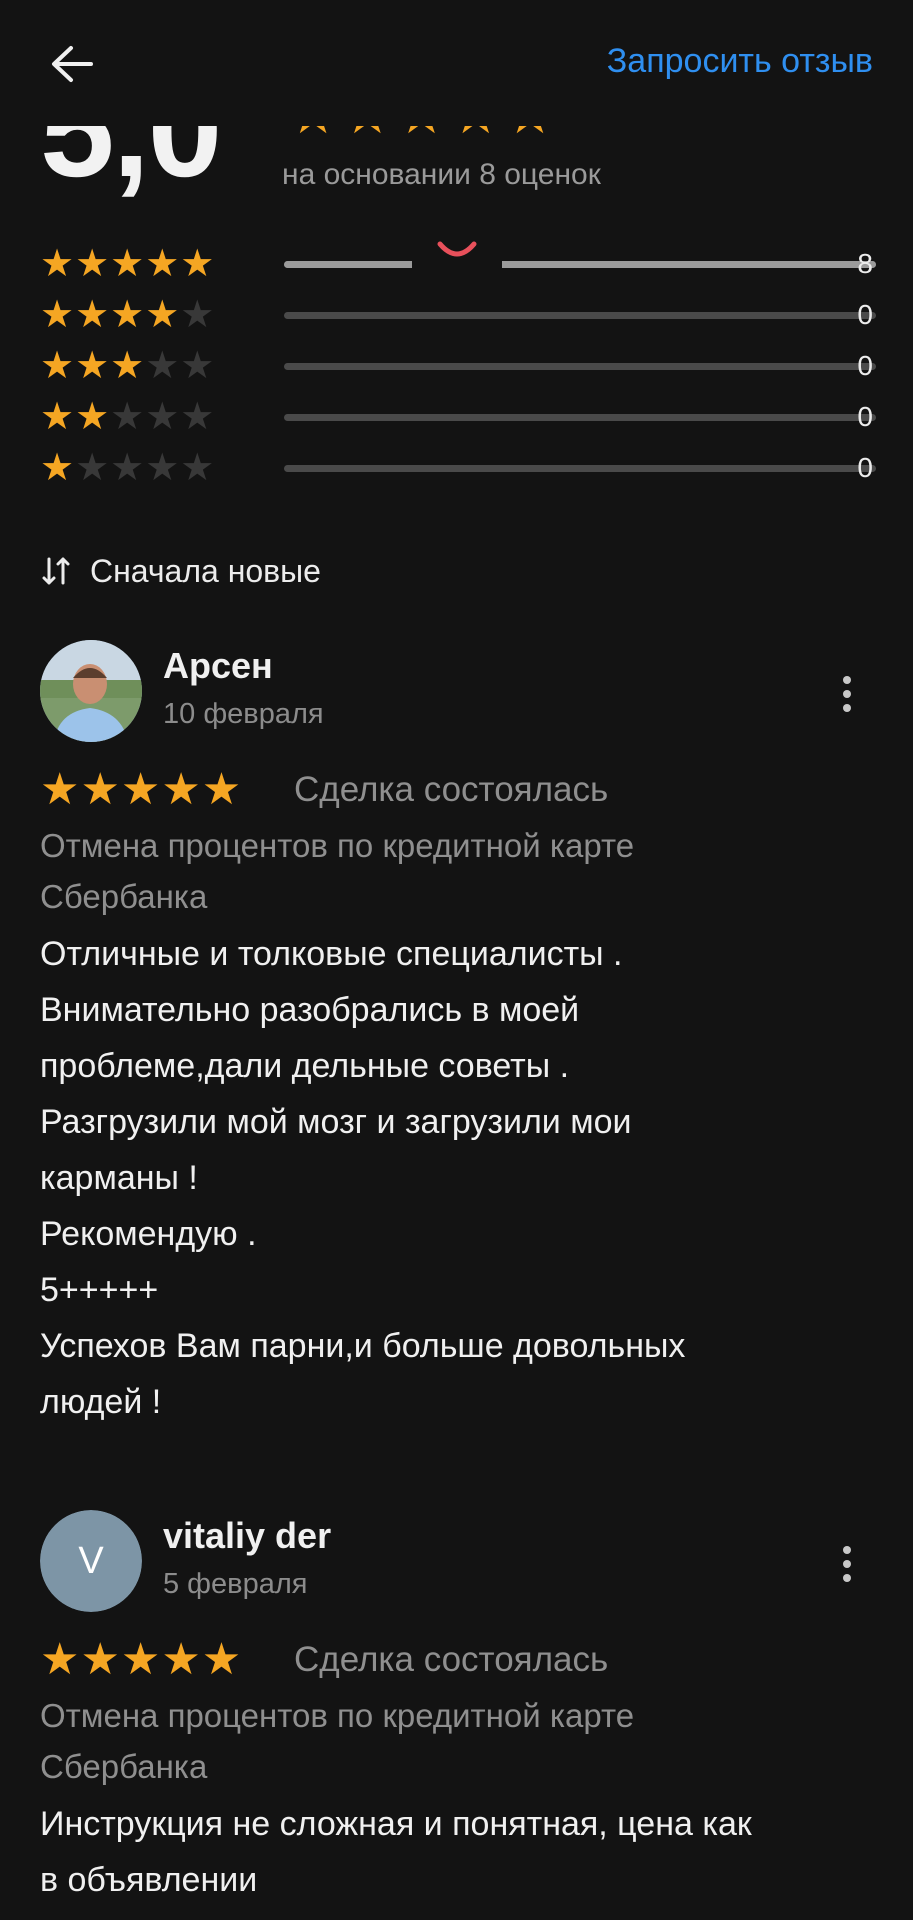 The height and width of the screenshot is (1920, 913). What do you see at coordinates (456, 63) in the screenshot?
I see `top-bar: Запросить отзыв` at bounding box center [456, 63].